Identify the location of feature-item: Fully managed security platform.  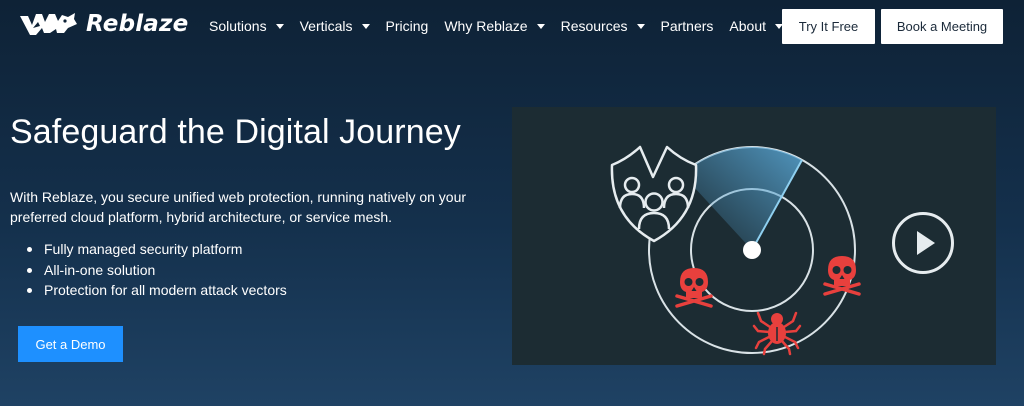
(157, 249).